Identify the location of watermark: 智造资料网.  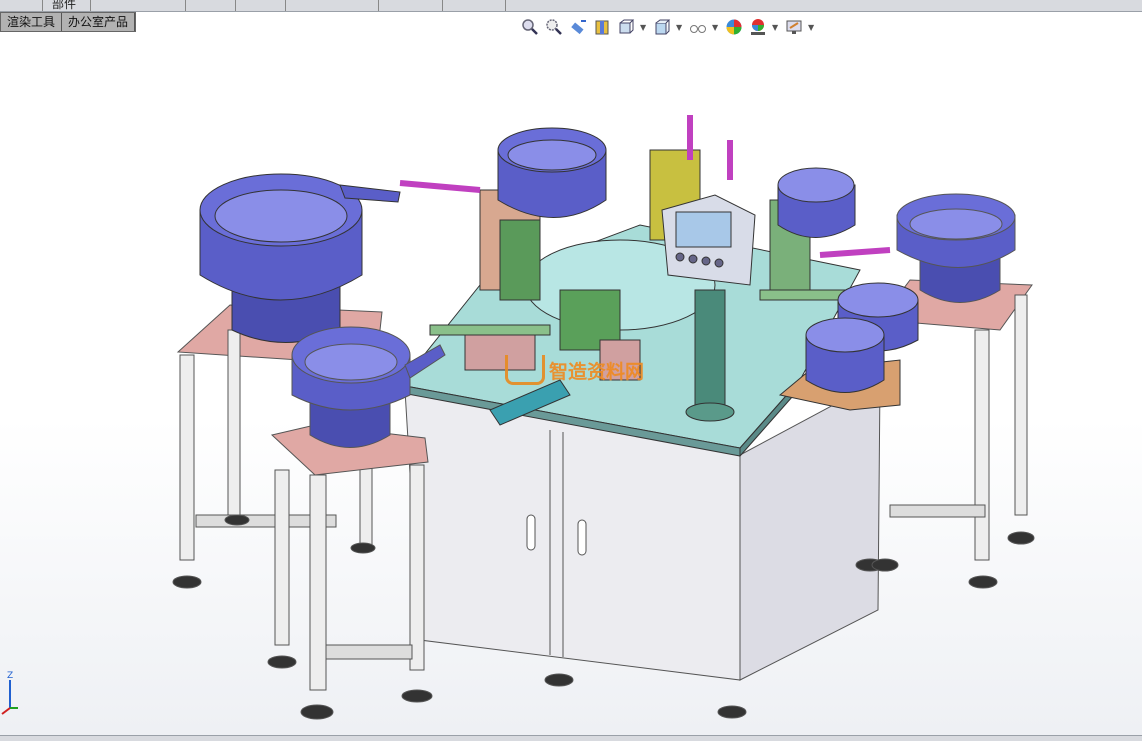
(574, 370).